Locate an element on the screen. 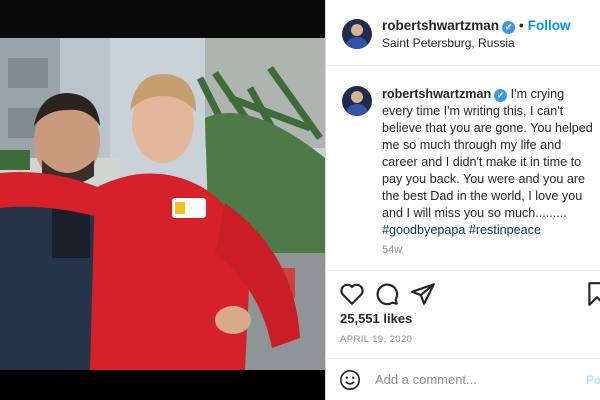 The height and width of the screenshot is (400, 600). header-user-line: robertshwartzman ✔ • Follow is located at coordinates (476, 26).